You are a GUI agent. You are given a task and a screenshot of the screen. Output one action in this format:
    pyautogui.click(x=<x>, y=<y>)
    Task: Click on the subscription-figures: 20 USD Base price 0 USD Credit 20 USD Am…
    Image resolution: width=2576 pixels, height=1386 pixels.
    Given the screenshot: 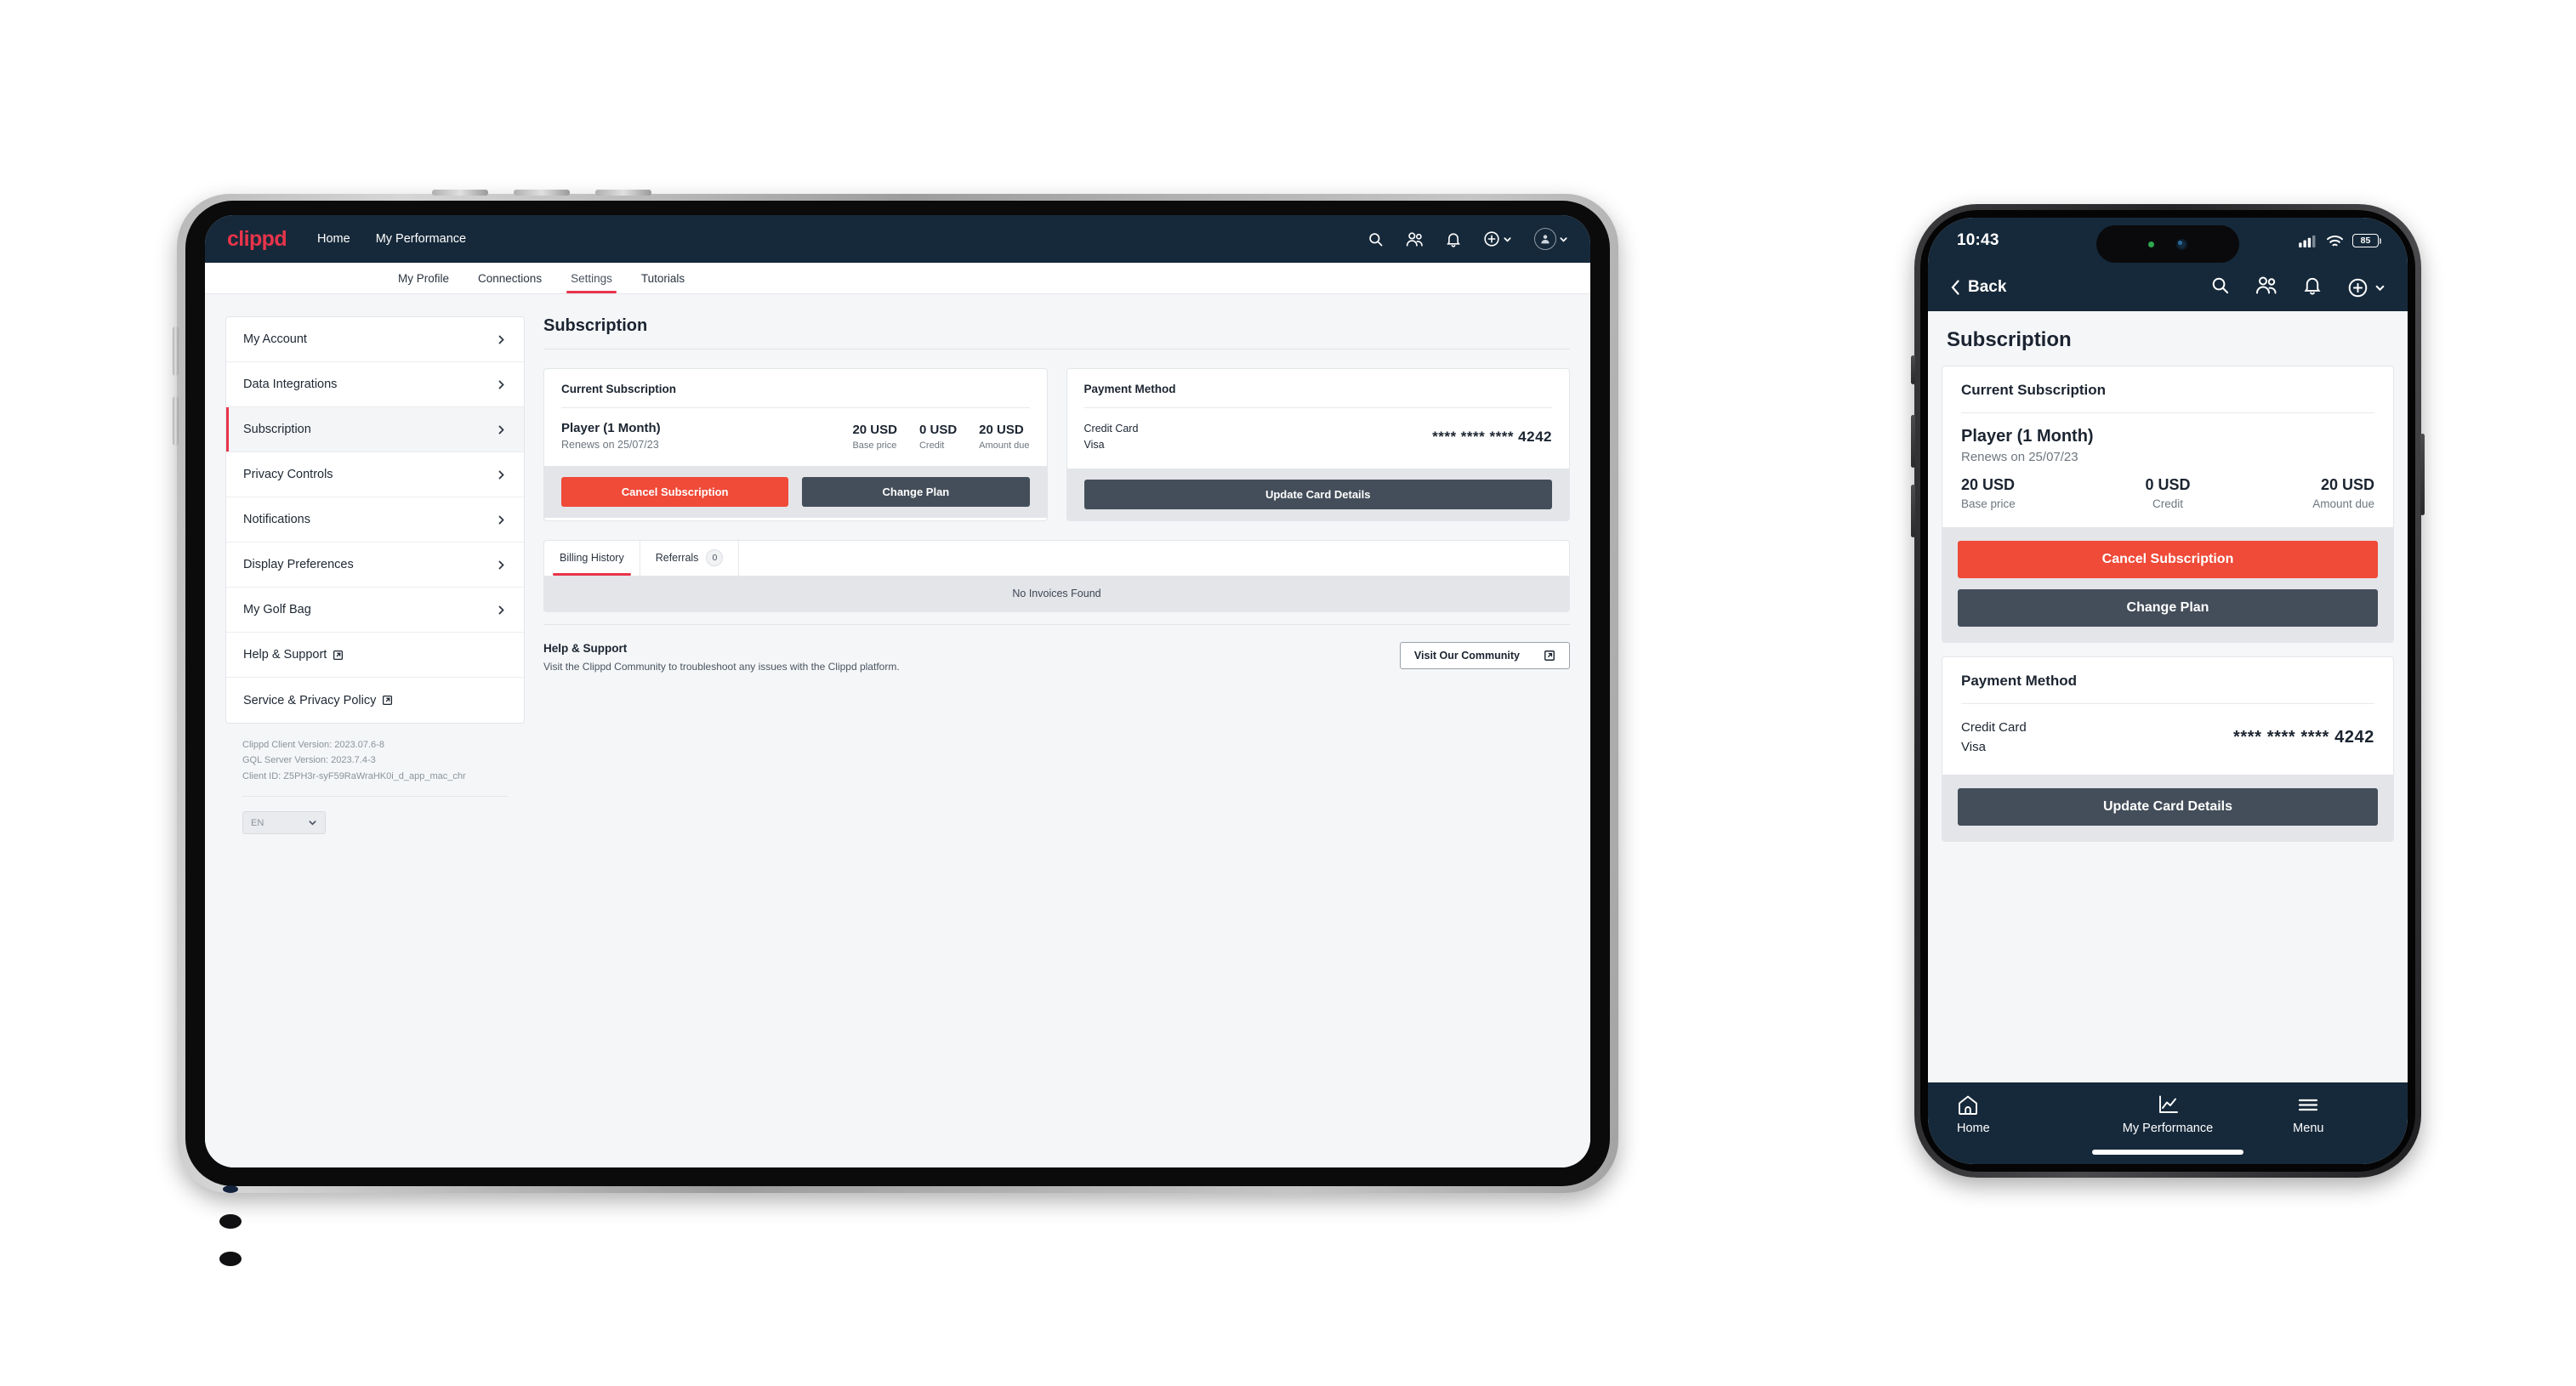 What is the action you would take?
    pyautogui.click(x=2167, y=493)
    